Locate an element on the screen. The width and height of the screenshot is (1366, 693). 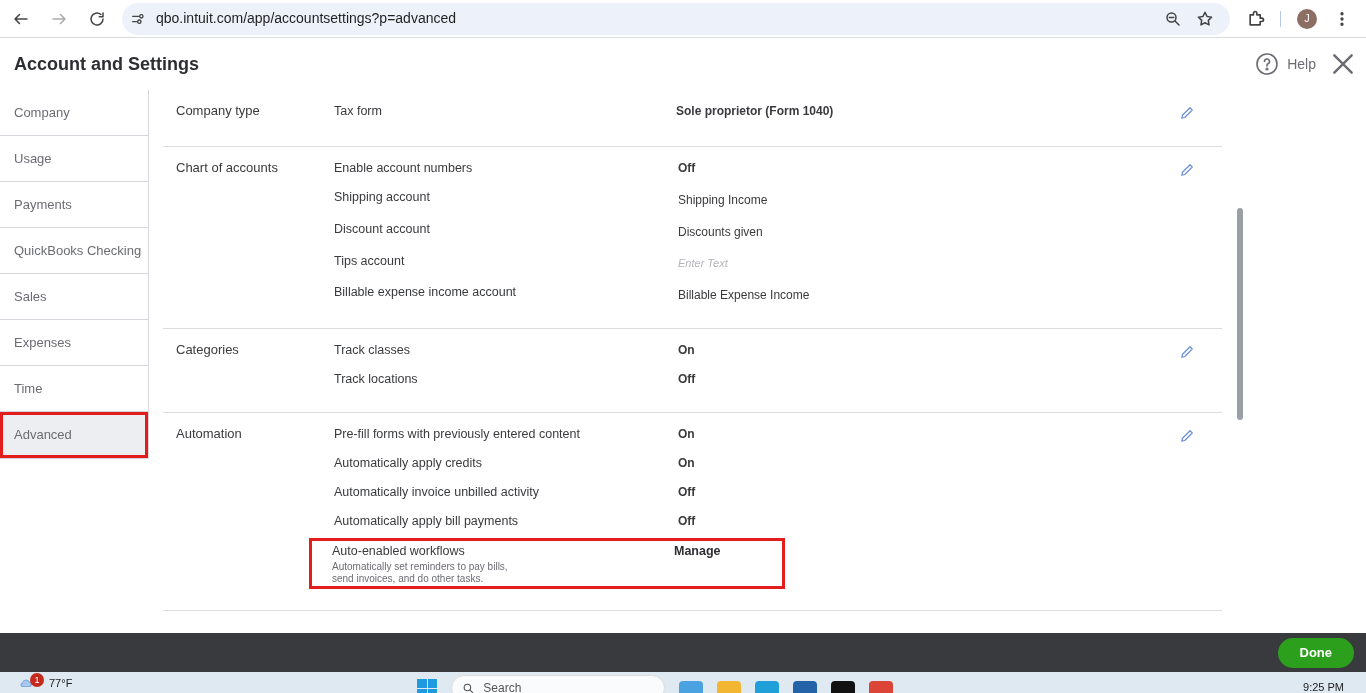
page-title: Account and Settings is located at coordinates (106, 64).